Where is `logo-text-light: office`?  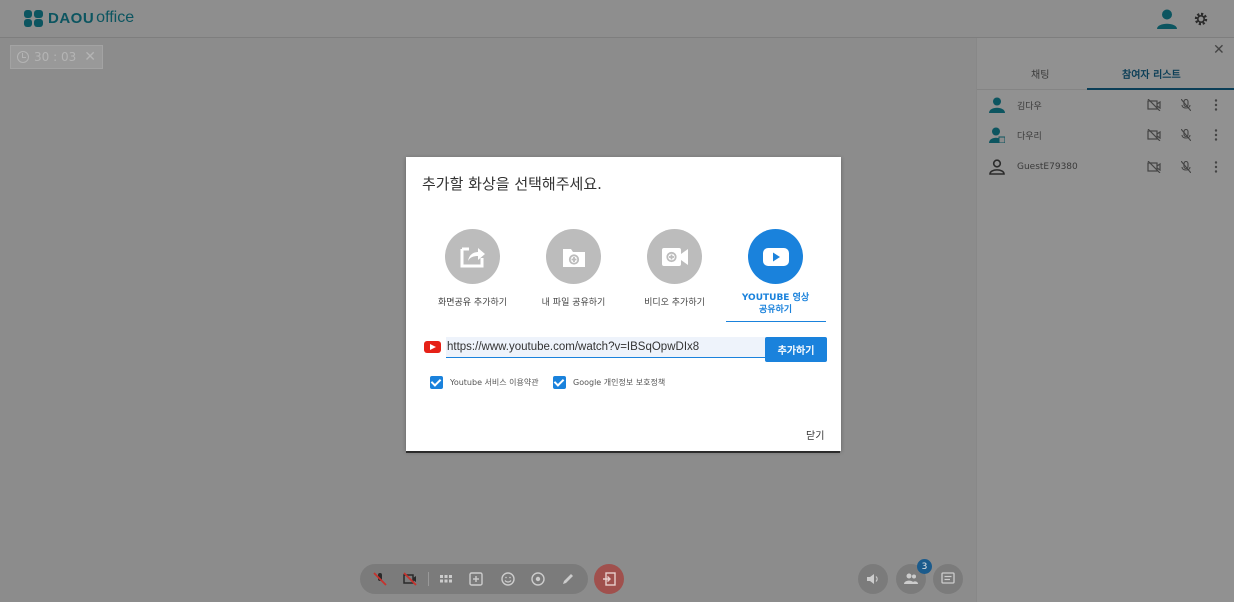 logo-text-light: office is located at coordinates (115, 17).